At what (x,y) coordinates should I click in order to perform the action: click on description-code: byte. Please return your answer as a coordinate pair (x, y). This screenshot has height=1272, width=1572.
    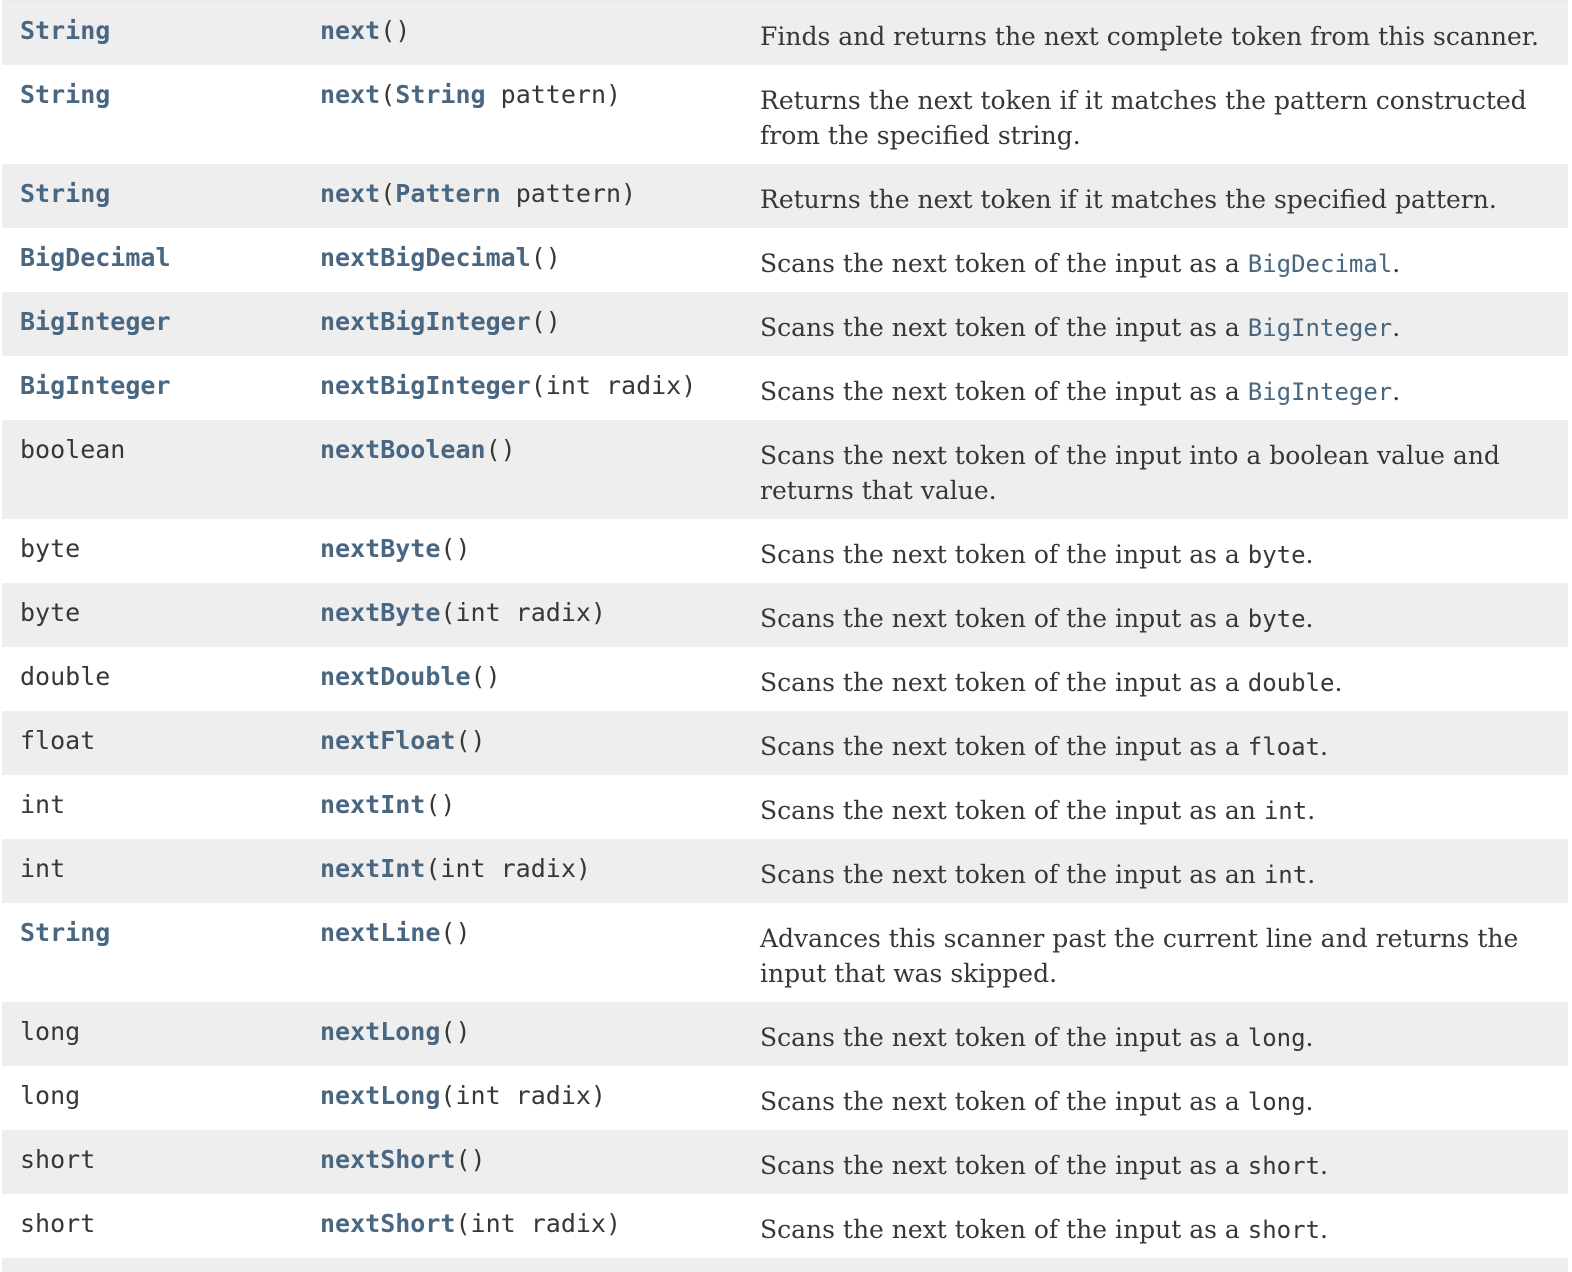
    Looking at the image, I should click on (1276, 555).